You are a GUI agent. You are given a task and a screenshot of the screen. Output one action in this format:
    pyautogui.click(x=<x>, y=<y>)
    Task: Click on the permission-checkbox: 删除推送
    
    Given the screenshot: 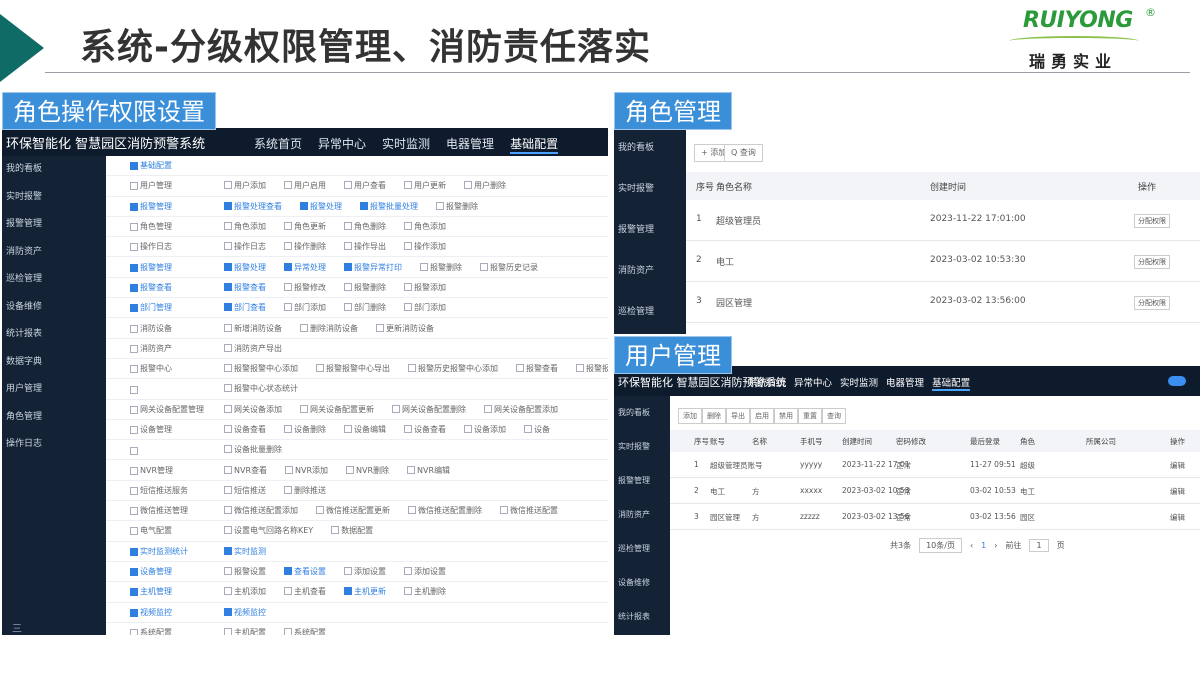 What is the action you would take?
    pyautogui.click(x=305, y=490)
    